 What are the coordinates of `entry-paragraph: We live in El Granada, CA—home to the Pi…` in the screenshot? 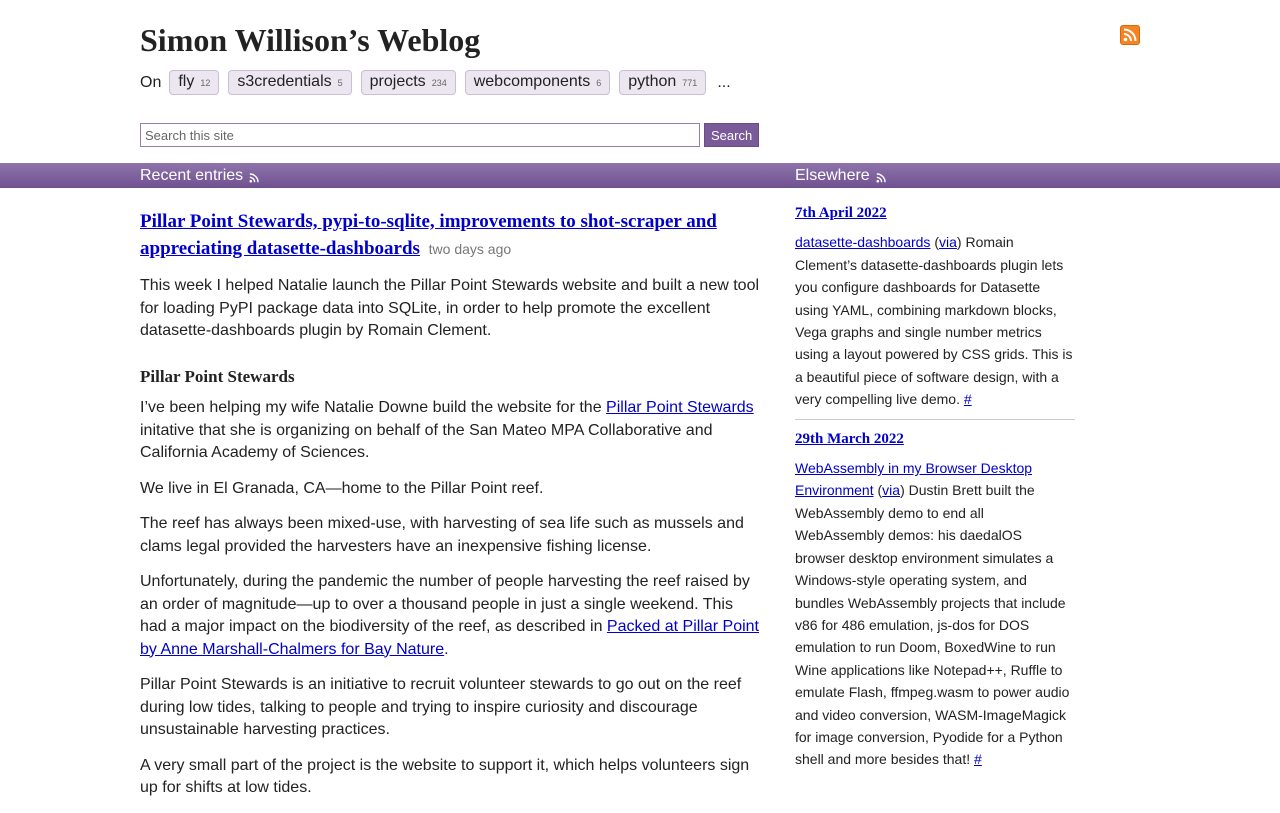 It's located at (342, 488).